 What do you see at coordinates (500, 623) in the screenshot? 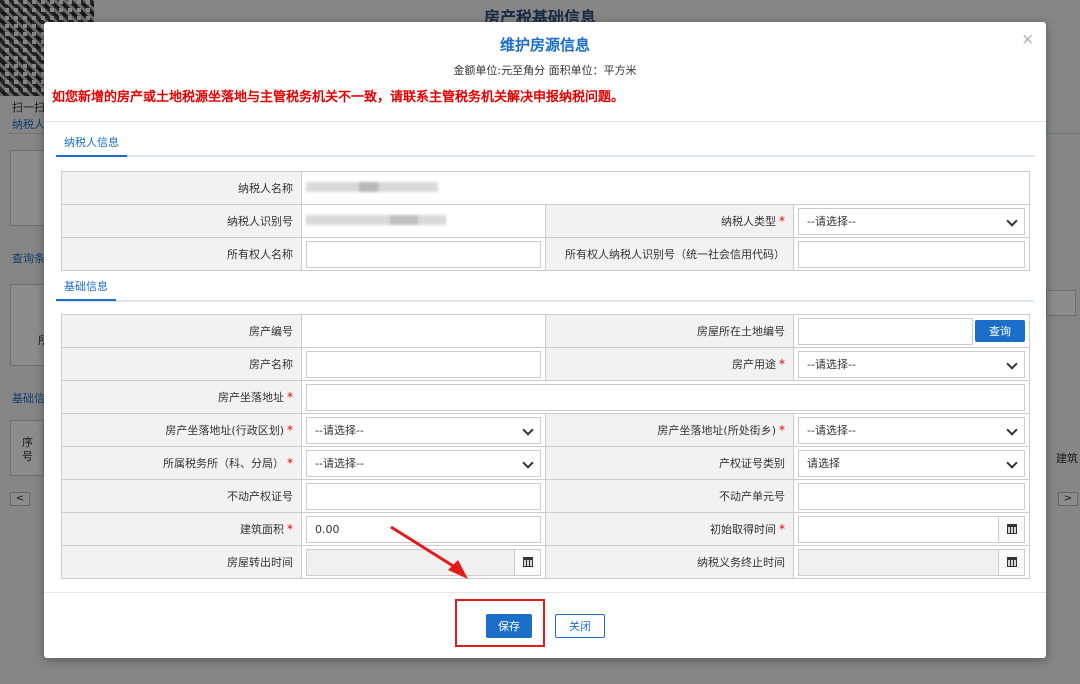
I see `annotation-highlight-box` at bounding box center [500, 623].